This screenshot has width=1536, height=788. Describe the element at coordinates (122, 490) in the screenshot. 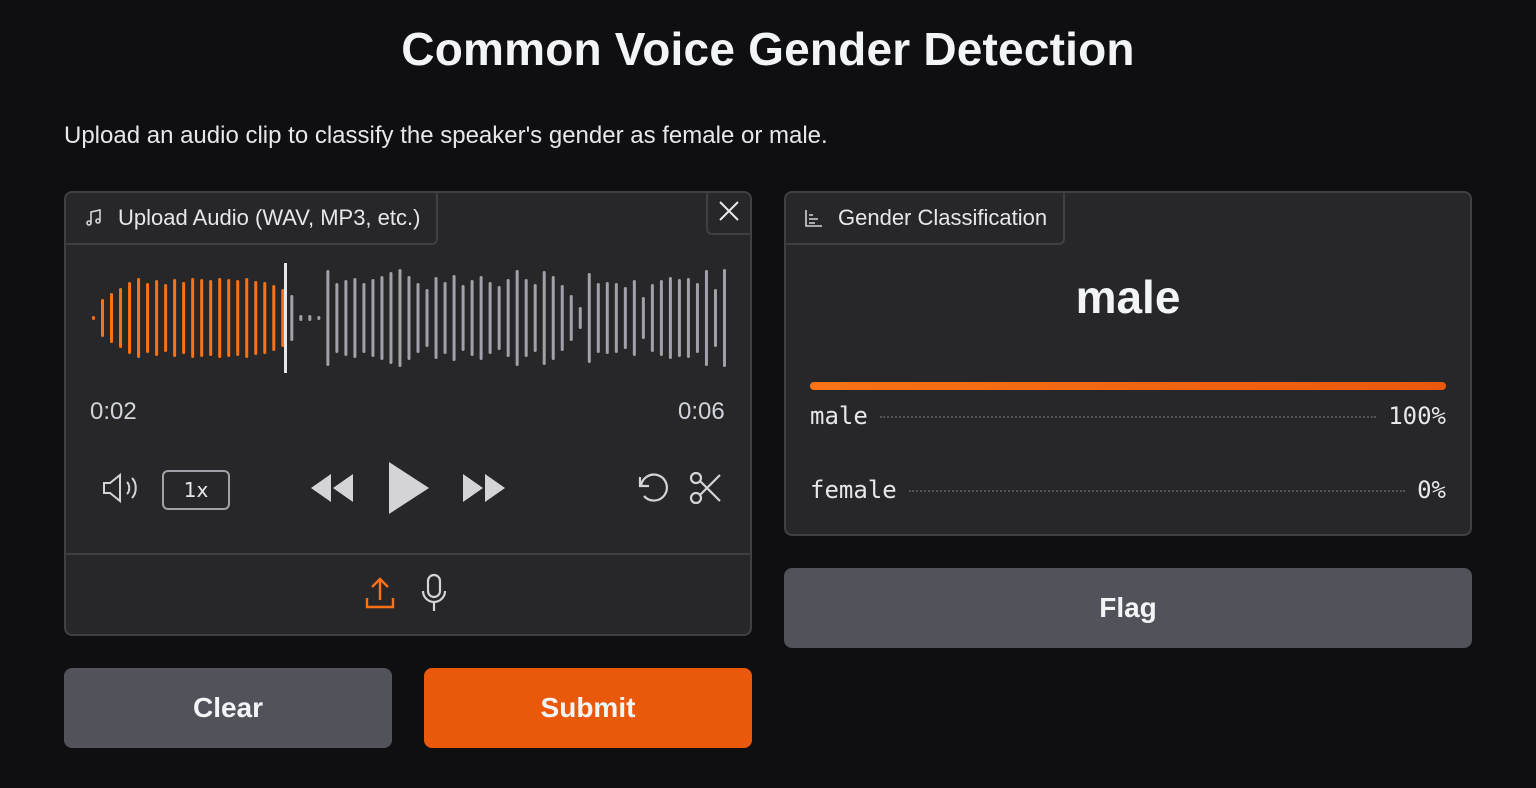

I see `volume-button` at that location.